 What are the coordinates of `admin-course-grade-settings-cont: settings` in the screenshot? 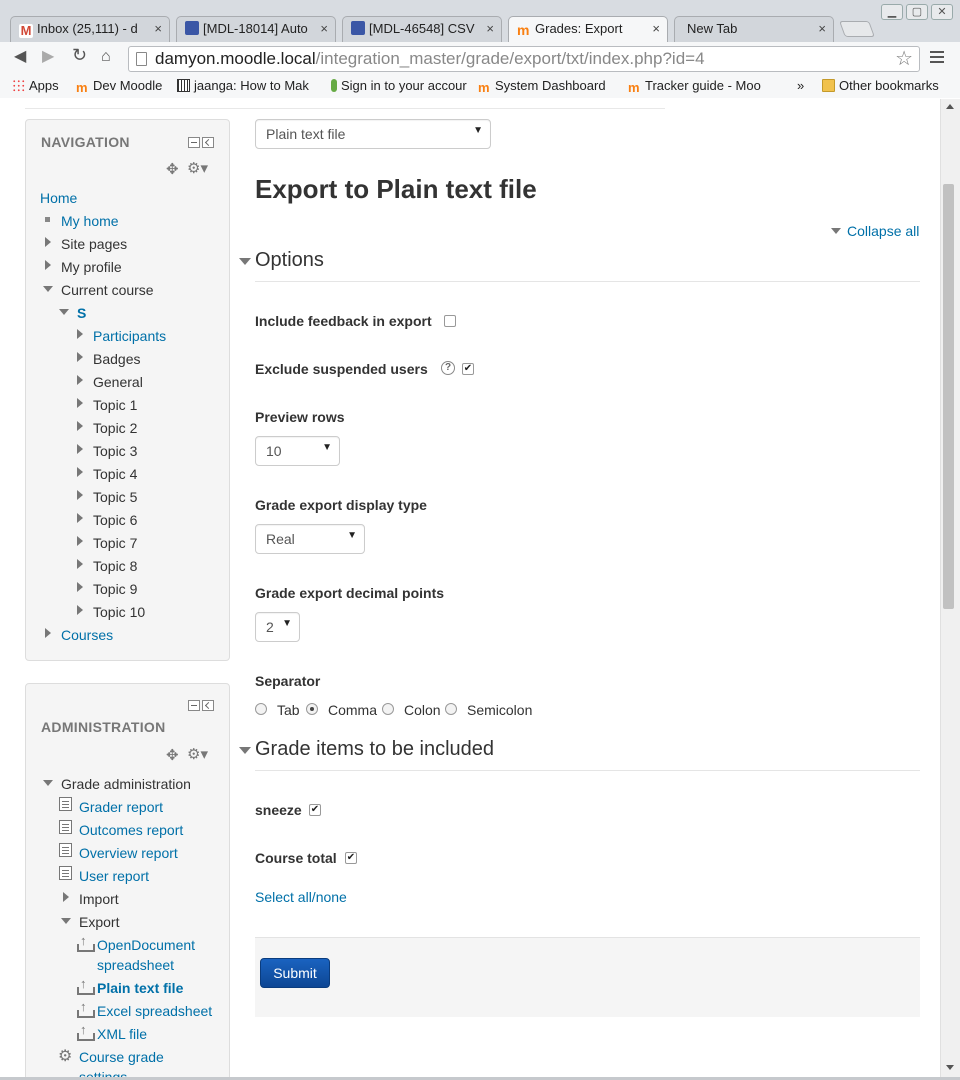 It's located at (103, 1073).